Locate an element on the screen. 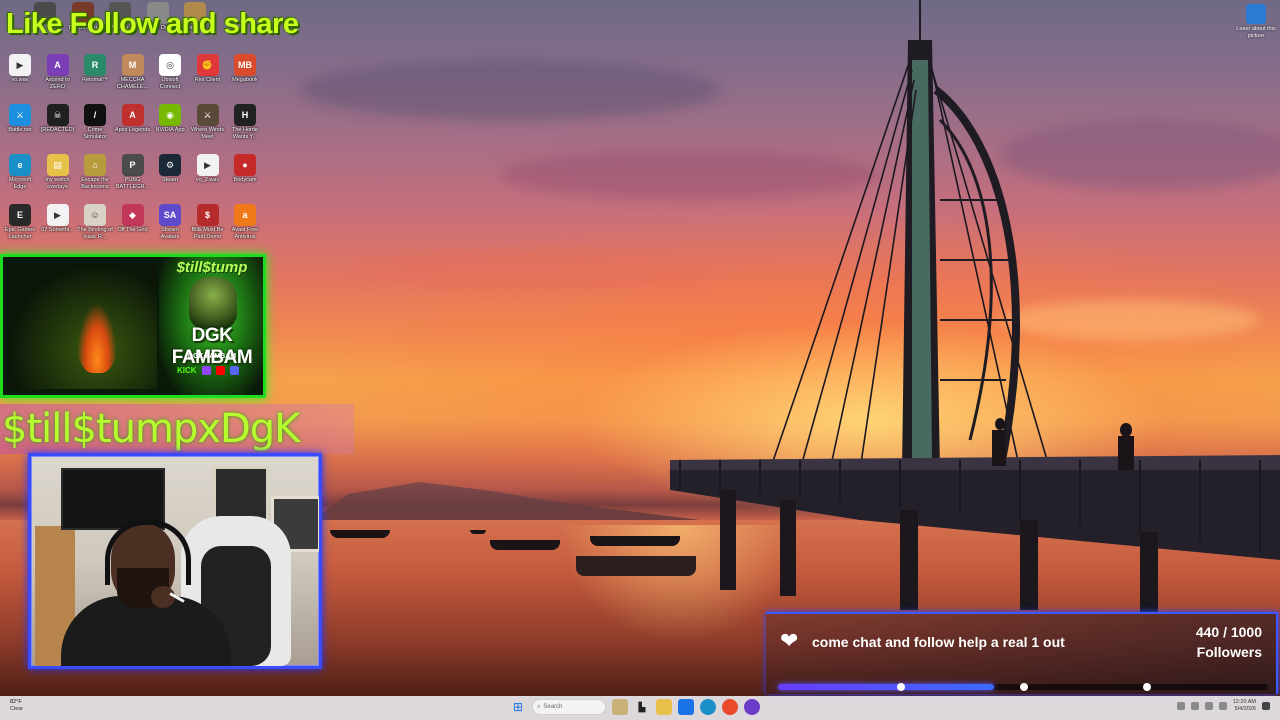 This screenshot has width=1280, height=720. clock-time: 12:20 AM is located at coordinates (1244, 702).